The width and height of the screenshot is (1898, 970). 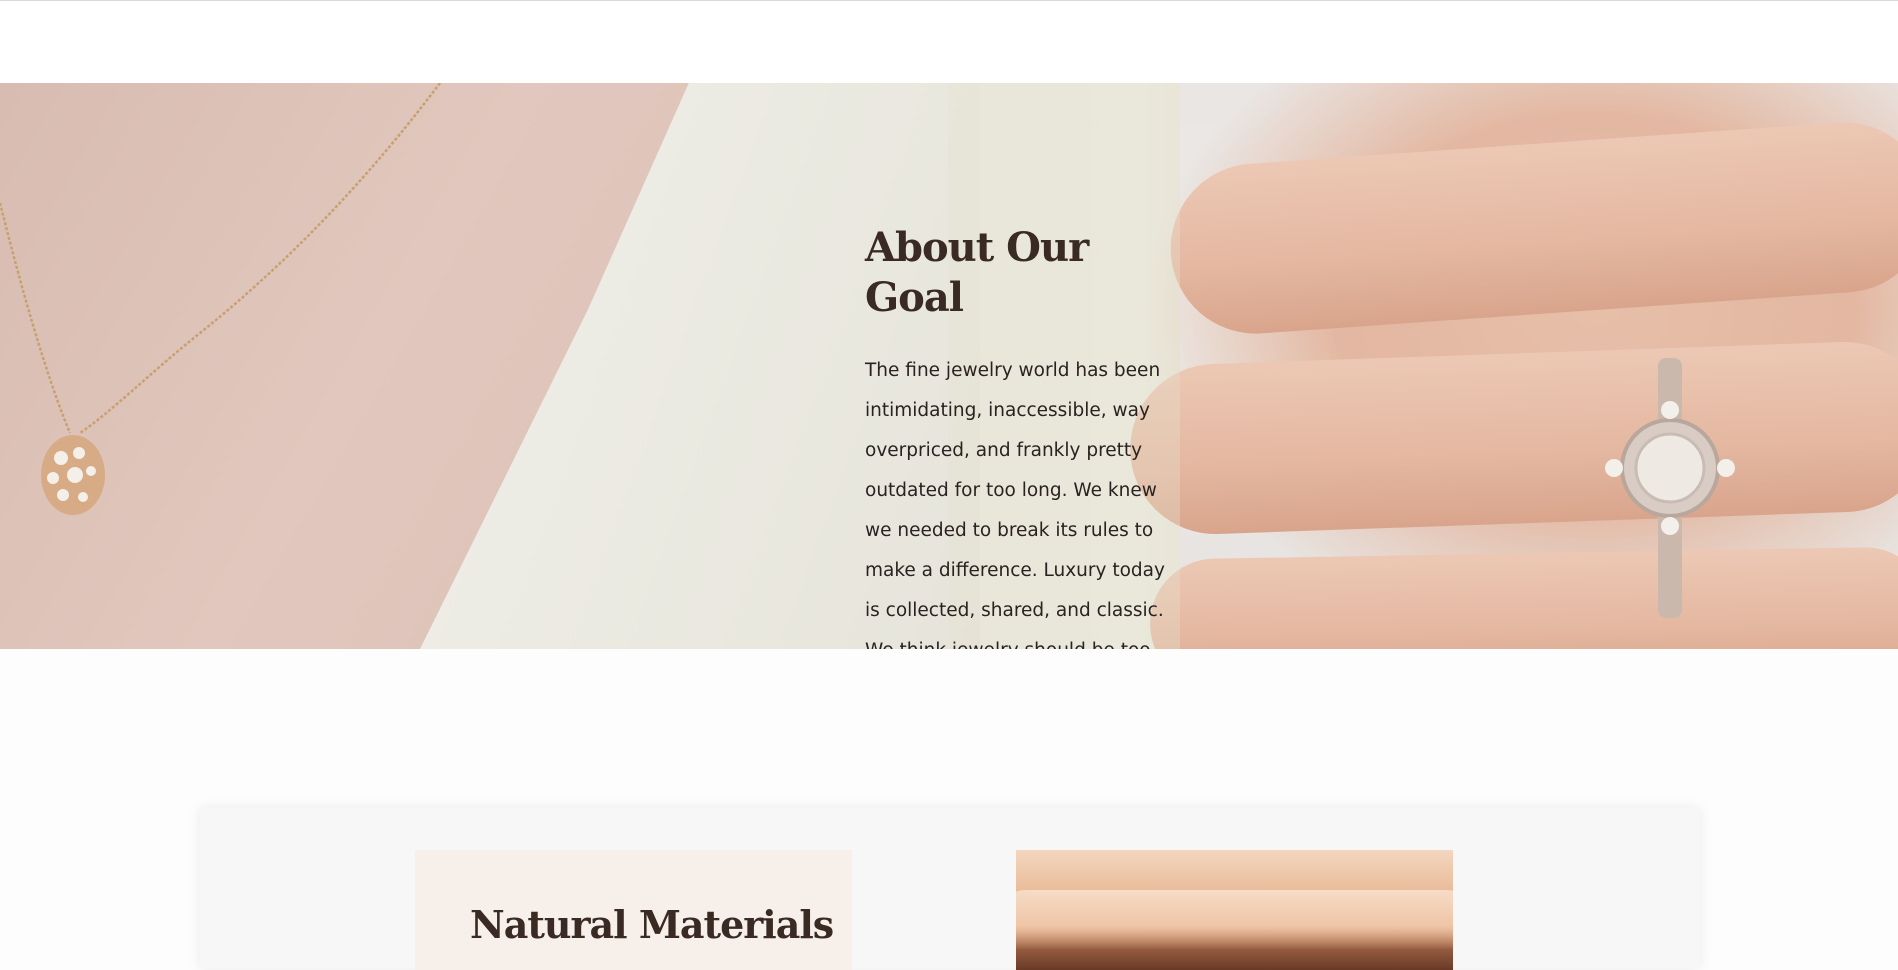 What do you see at coordinates (1234, 920) in the screenshot?
I see `feature-photo-hand` at bounding box center [1234, 920].